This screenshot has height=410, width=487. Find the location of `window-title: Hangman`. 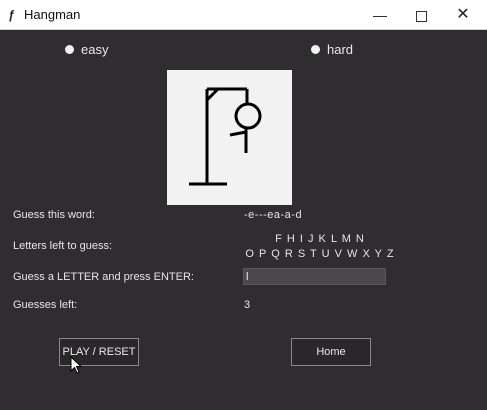

window-title: Hangman is located at coordinates (52, 14).